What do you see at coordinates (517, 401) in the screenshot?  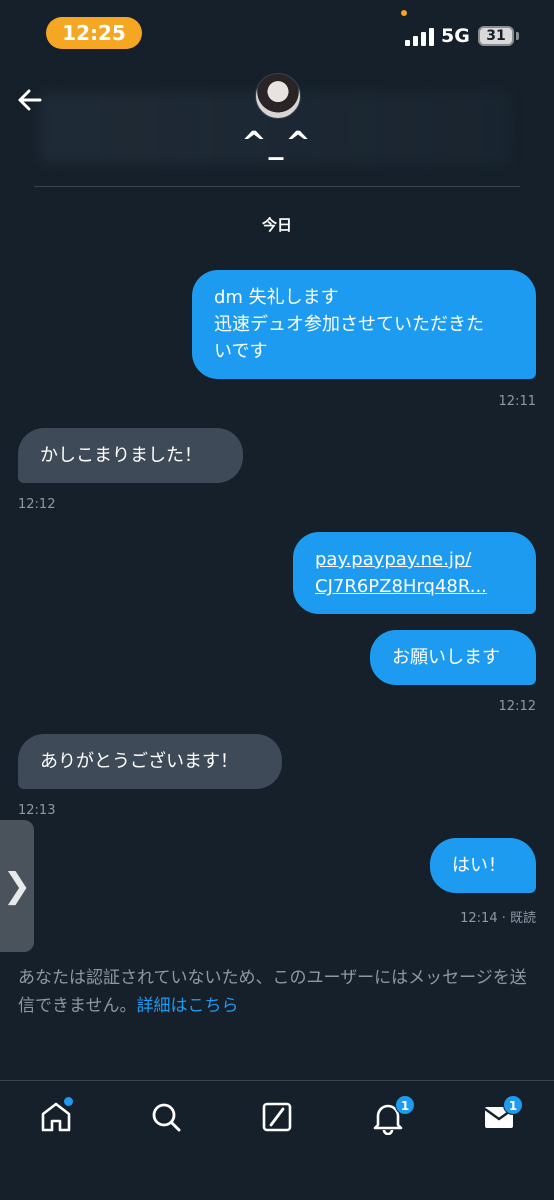 I see `message-timestamp: 12:11` at bounding box center [517, 401].